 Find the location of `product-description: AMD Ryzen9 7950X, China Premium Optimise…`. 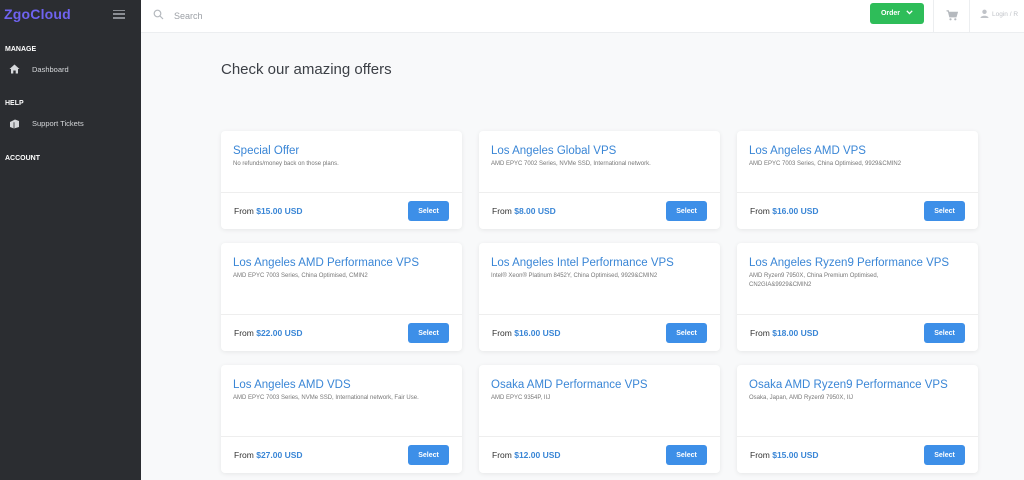

product-description: AMD Ryzen9 7950X, China Premium Optimise… is located at coordinates (814, 280).